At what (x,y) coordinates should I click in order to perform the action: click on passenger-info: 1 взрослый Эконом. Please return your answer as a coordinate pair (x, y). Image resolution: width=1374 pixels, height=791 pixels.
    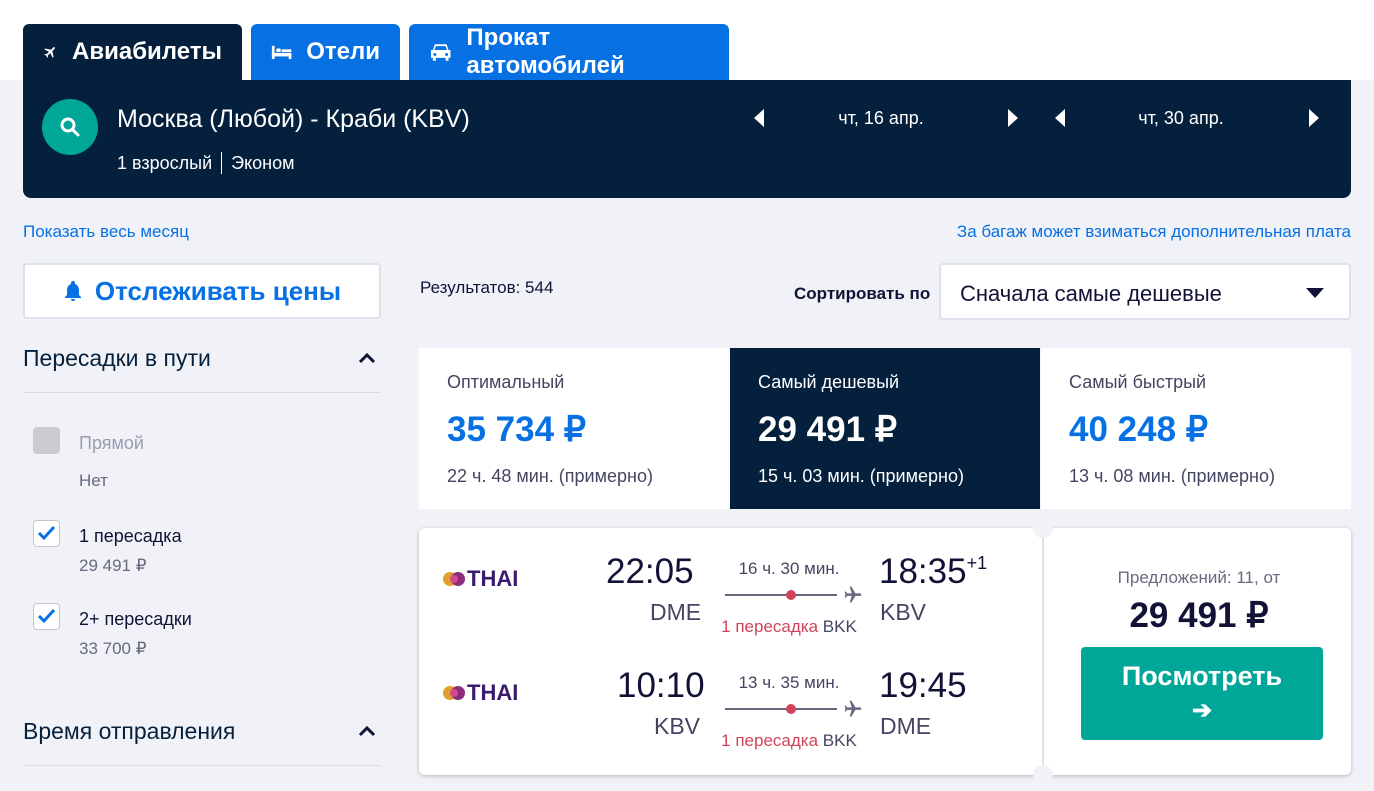
    Looking at the image, I should click on (206, 163).